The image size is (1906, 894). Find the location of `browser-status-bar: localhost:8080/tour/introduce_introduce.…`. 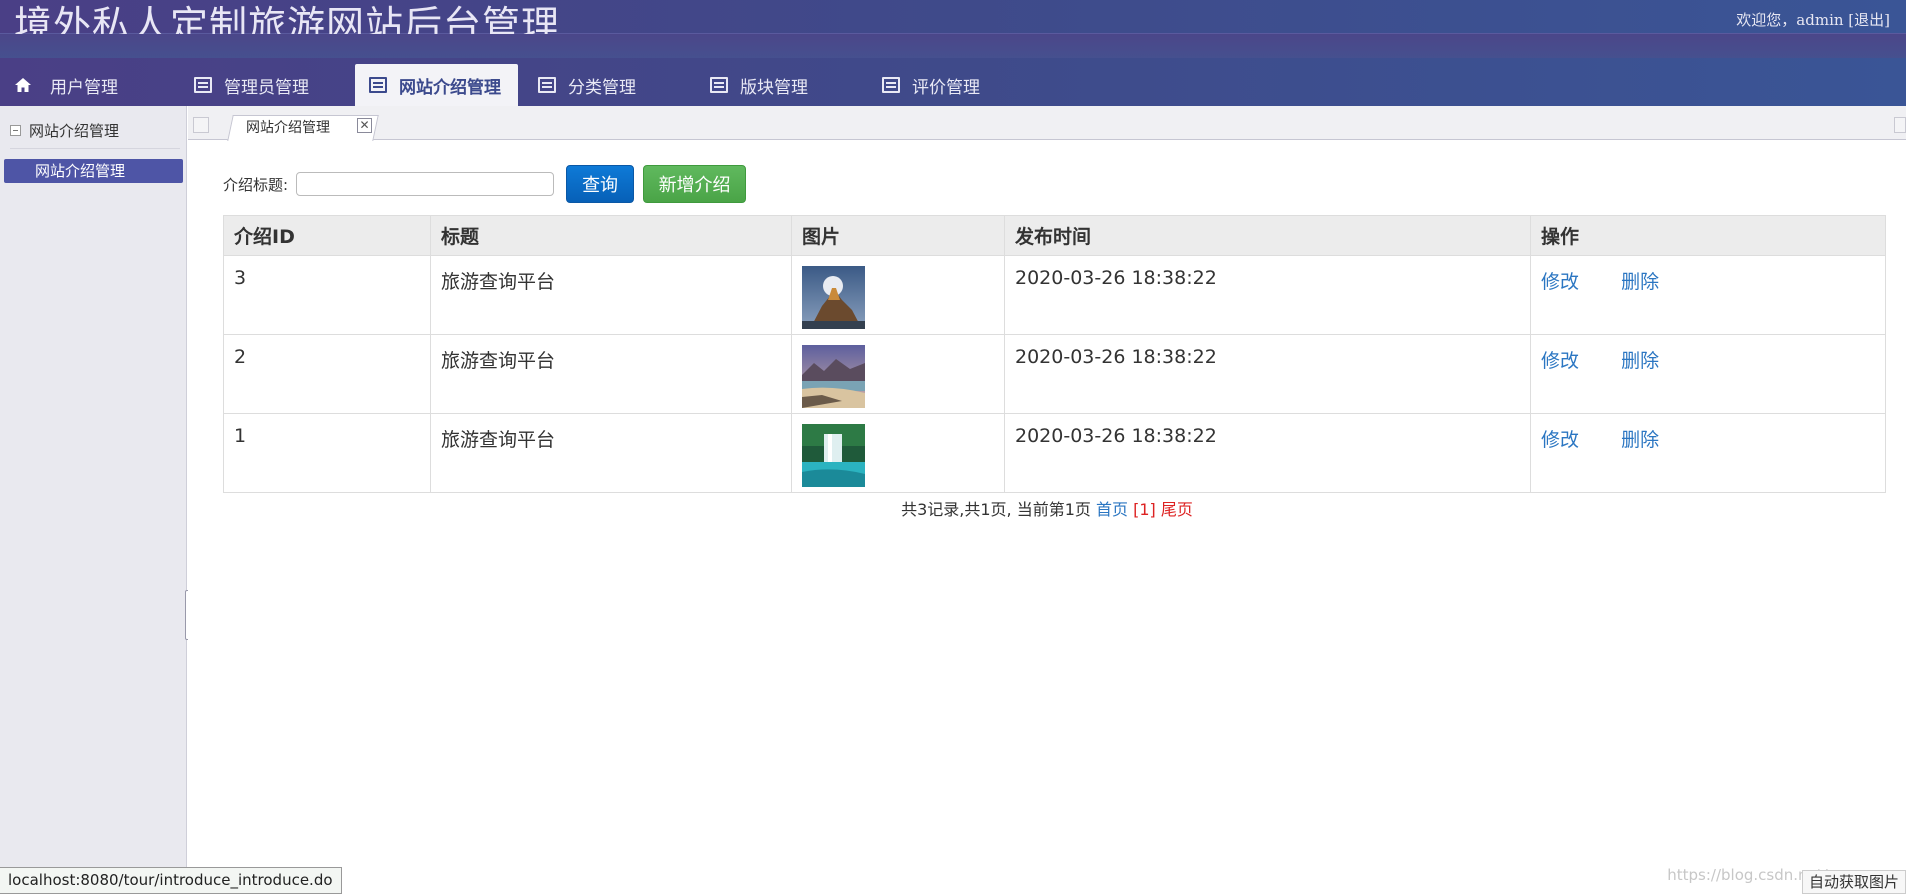

browser-status-bar: localhost:8080/tour/introduce_introduce.… is located at coordinates (171, 880).